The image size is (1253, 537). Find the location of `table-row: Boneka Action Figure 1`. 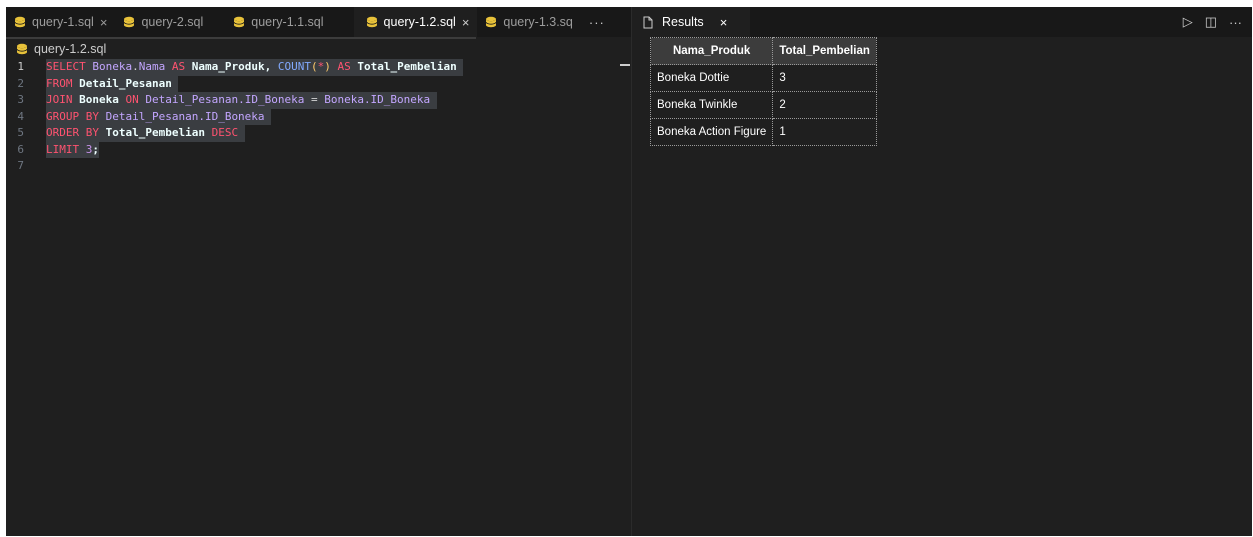

table-row: Boneka Action Figure 1 is located at coordinates (763, 132).